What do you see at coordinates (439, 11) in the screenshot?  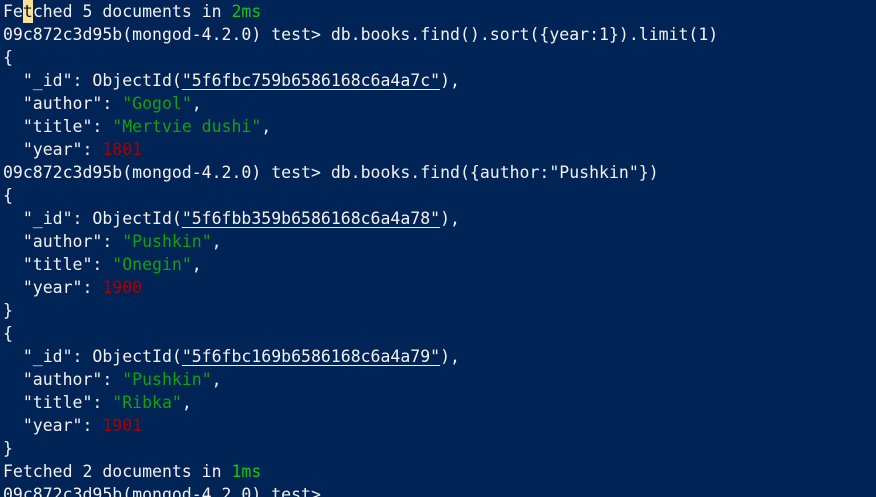 I see `terminal-line: Fetched 5 documents in 2ms` at bounding box center [439, 11].